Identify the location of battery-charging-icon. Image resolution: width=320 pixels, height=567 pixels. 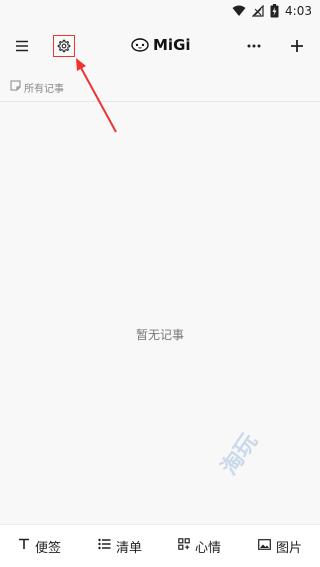
(274, 11).